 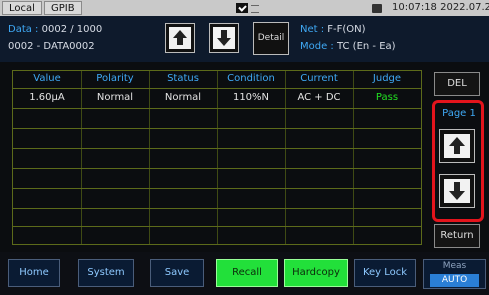 I want to click on column-header-condition: Condition, so click(x=251, y=78).